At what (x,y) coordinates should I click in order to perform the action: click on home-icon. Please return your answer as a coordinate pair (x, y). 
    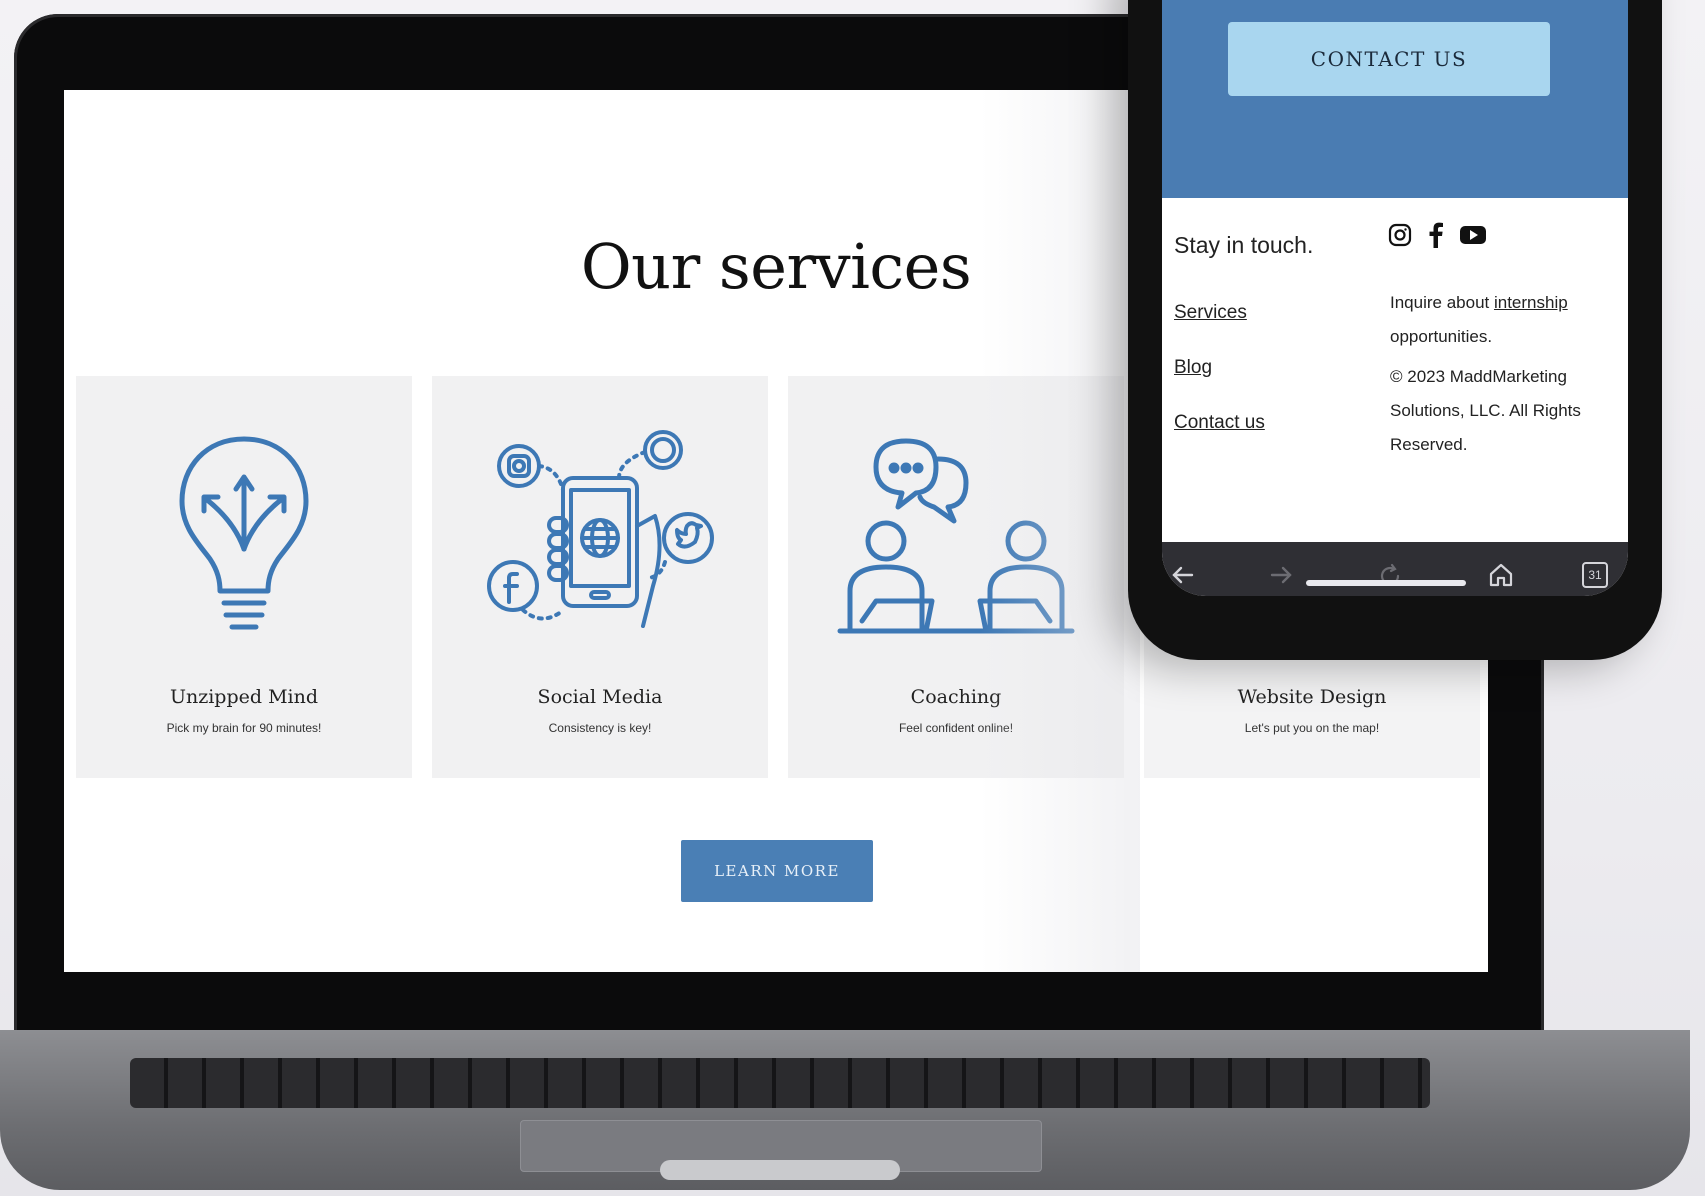
    Looking at the image, I should click on (1501, 577).